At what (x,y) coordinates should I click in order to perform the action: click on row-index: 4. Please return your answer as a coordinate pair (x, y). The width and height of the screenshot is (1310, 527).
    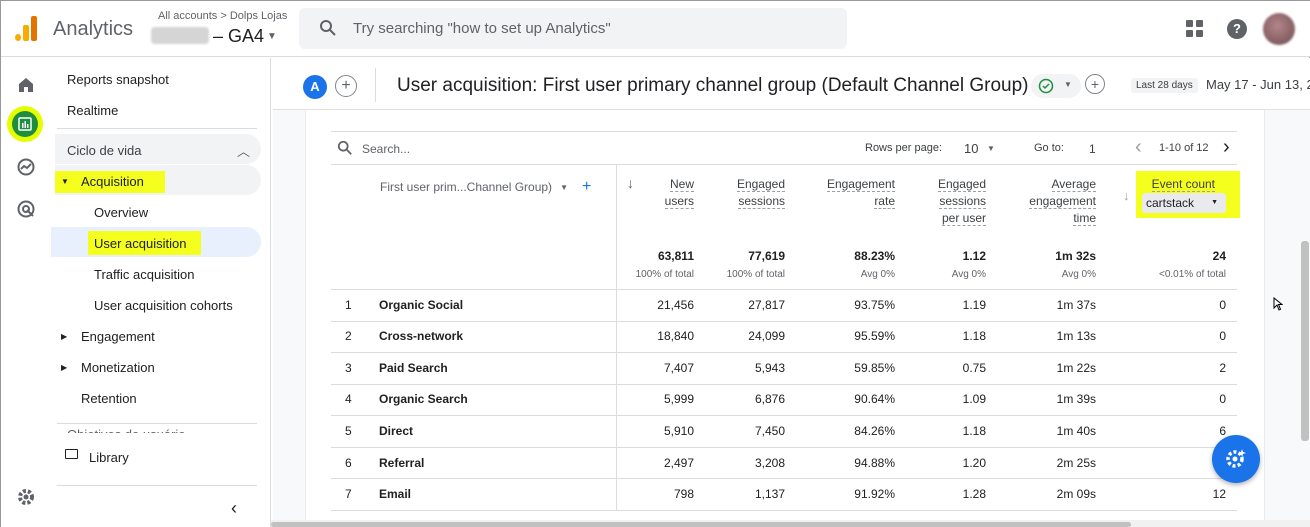
    Looking at the image, I should click on (348, 399).